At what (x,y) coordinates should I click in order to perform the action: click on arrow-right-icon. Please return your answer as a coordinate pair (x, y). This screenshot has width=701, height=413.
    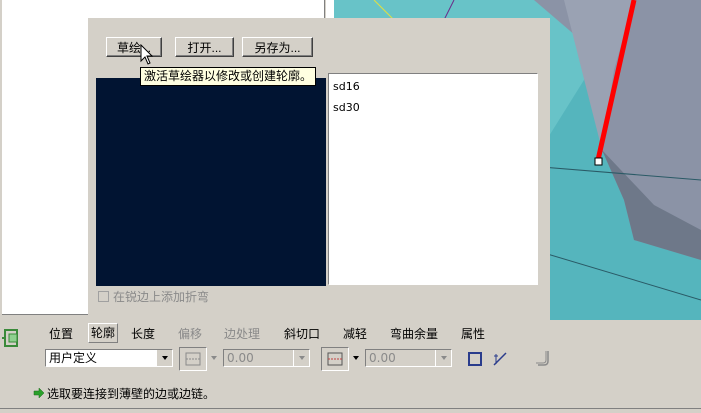
    Looking at the image, I should click on (39, 393).